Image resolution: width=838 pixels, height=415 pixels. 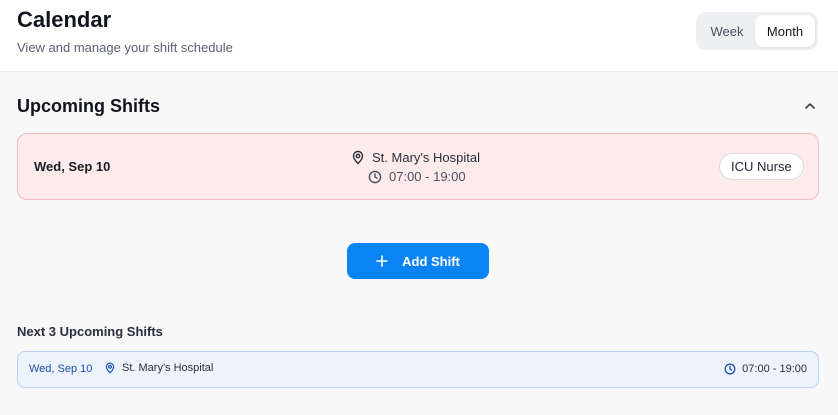 I want to click on next-shift-date: Wed, Sep 10, so click(x=61, y=369).